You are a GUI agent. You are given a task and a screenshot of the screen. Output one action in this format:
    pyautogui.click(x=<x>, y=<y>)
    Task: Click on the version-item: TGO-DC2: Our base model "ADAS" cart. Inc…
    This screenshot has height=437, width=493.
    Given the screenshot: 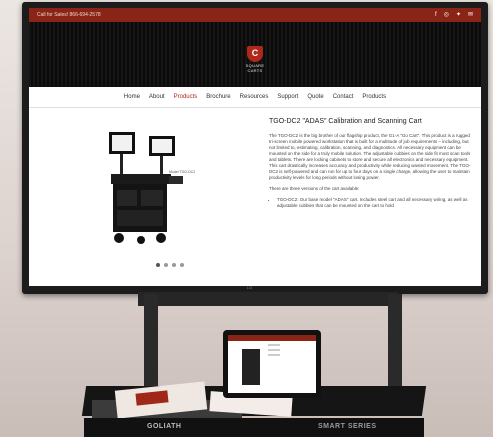 What is the action you would take?
    pyautogui.click(x=375, y=203)
    